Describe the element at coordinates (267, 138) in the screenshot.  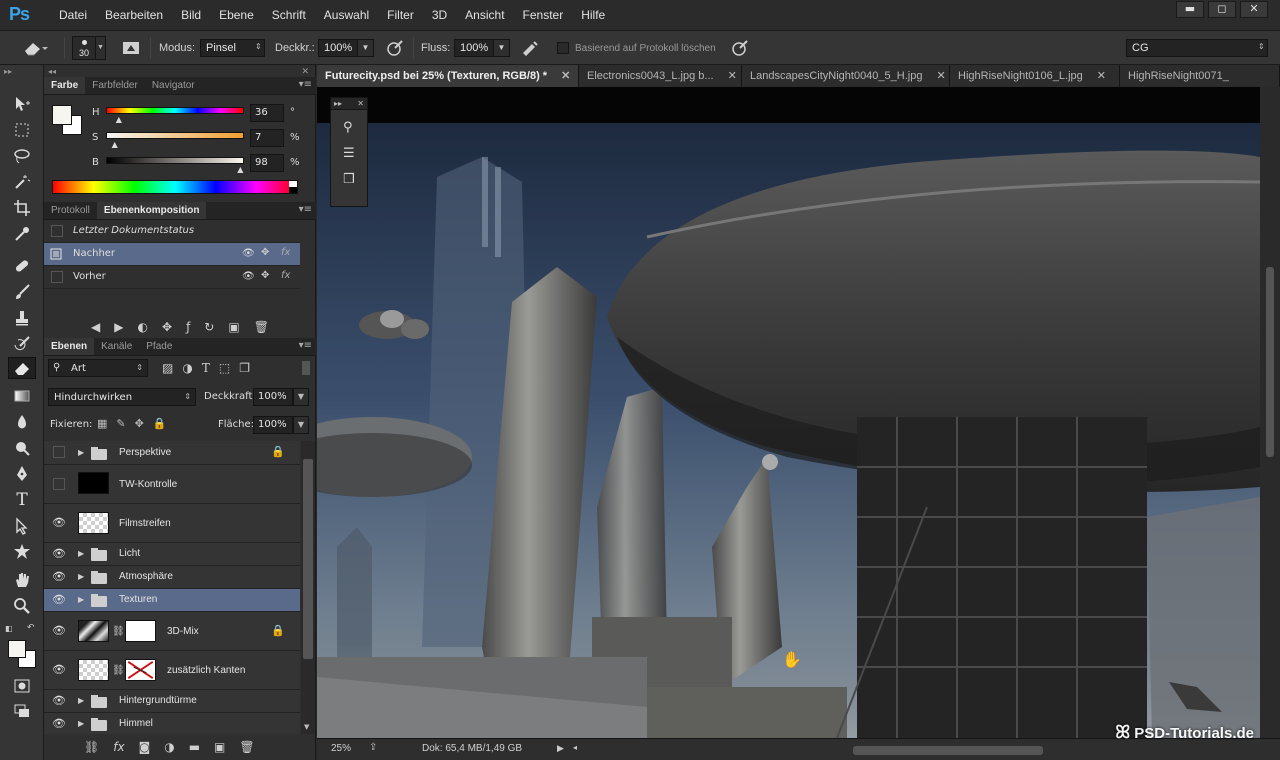
I see `saturation-value: 7` at that location.